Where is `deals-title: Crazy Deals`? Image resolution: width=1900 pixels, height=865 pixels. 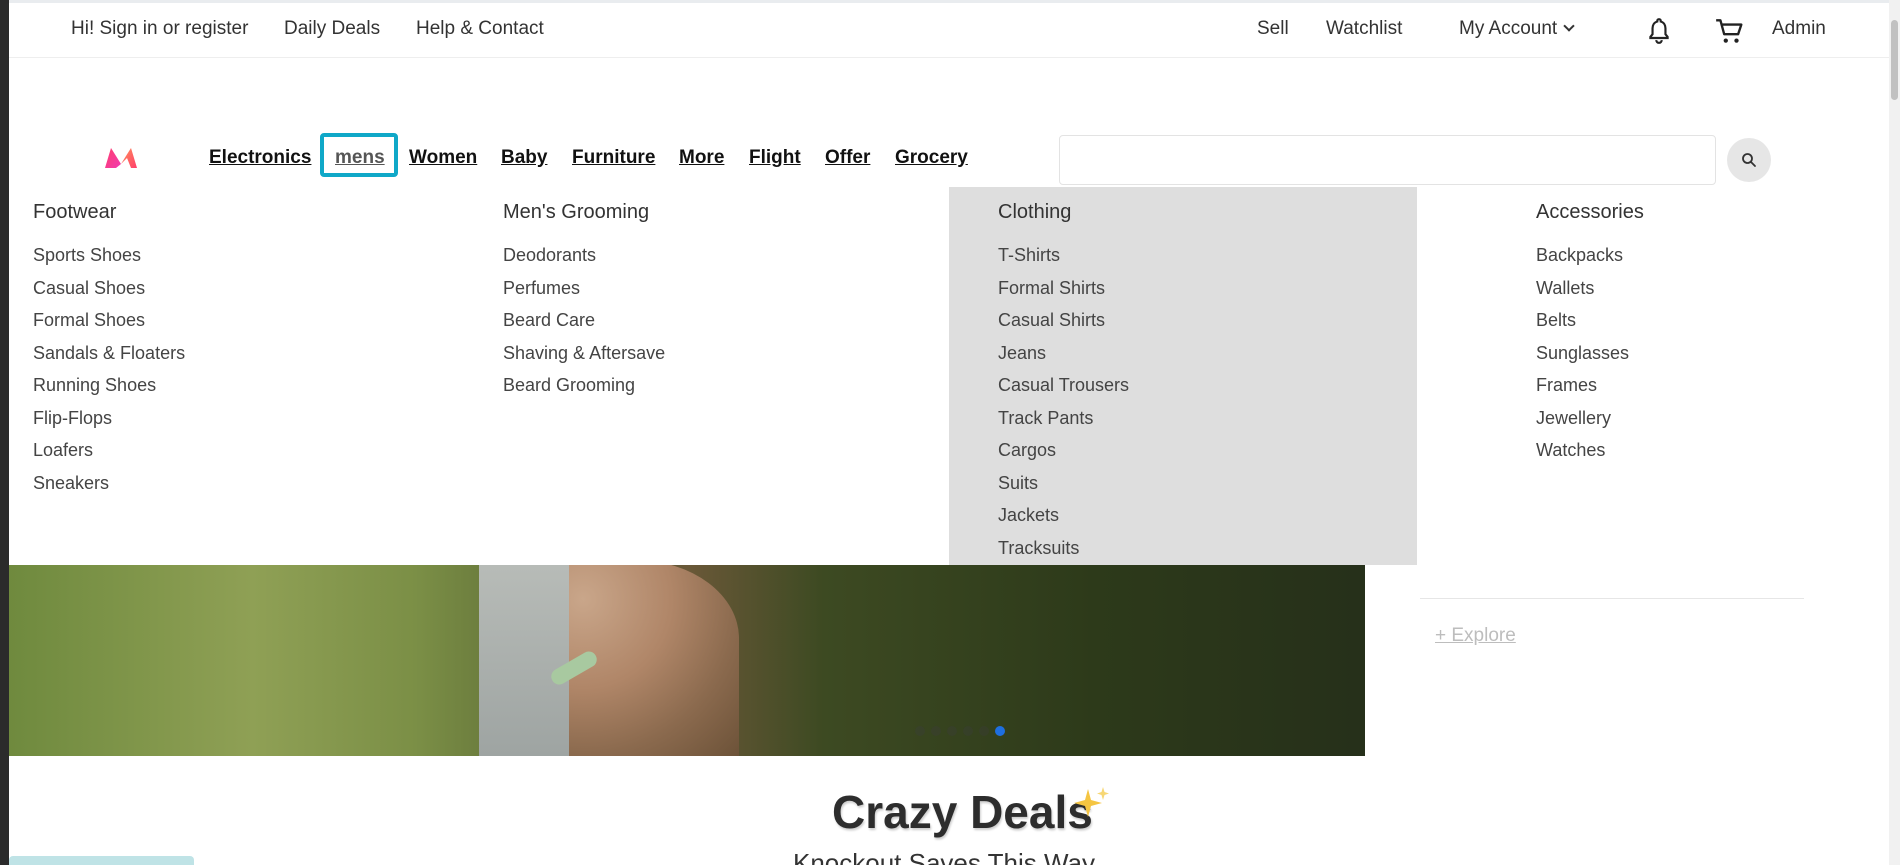
deals-title: Crazy Deals is located at coordinates (962, 812).